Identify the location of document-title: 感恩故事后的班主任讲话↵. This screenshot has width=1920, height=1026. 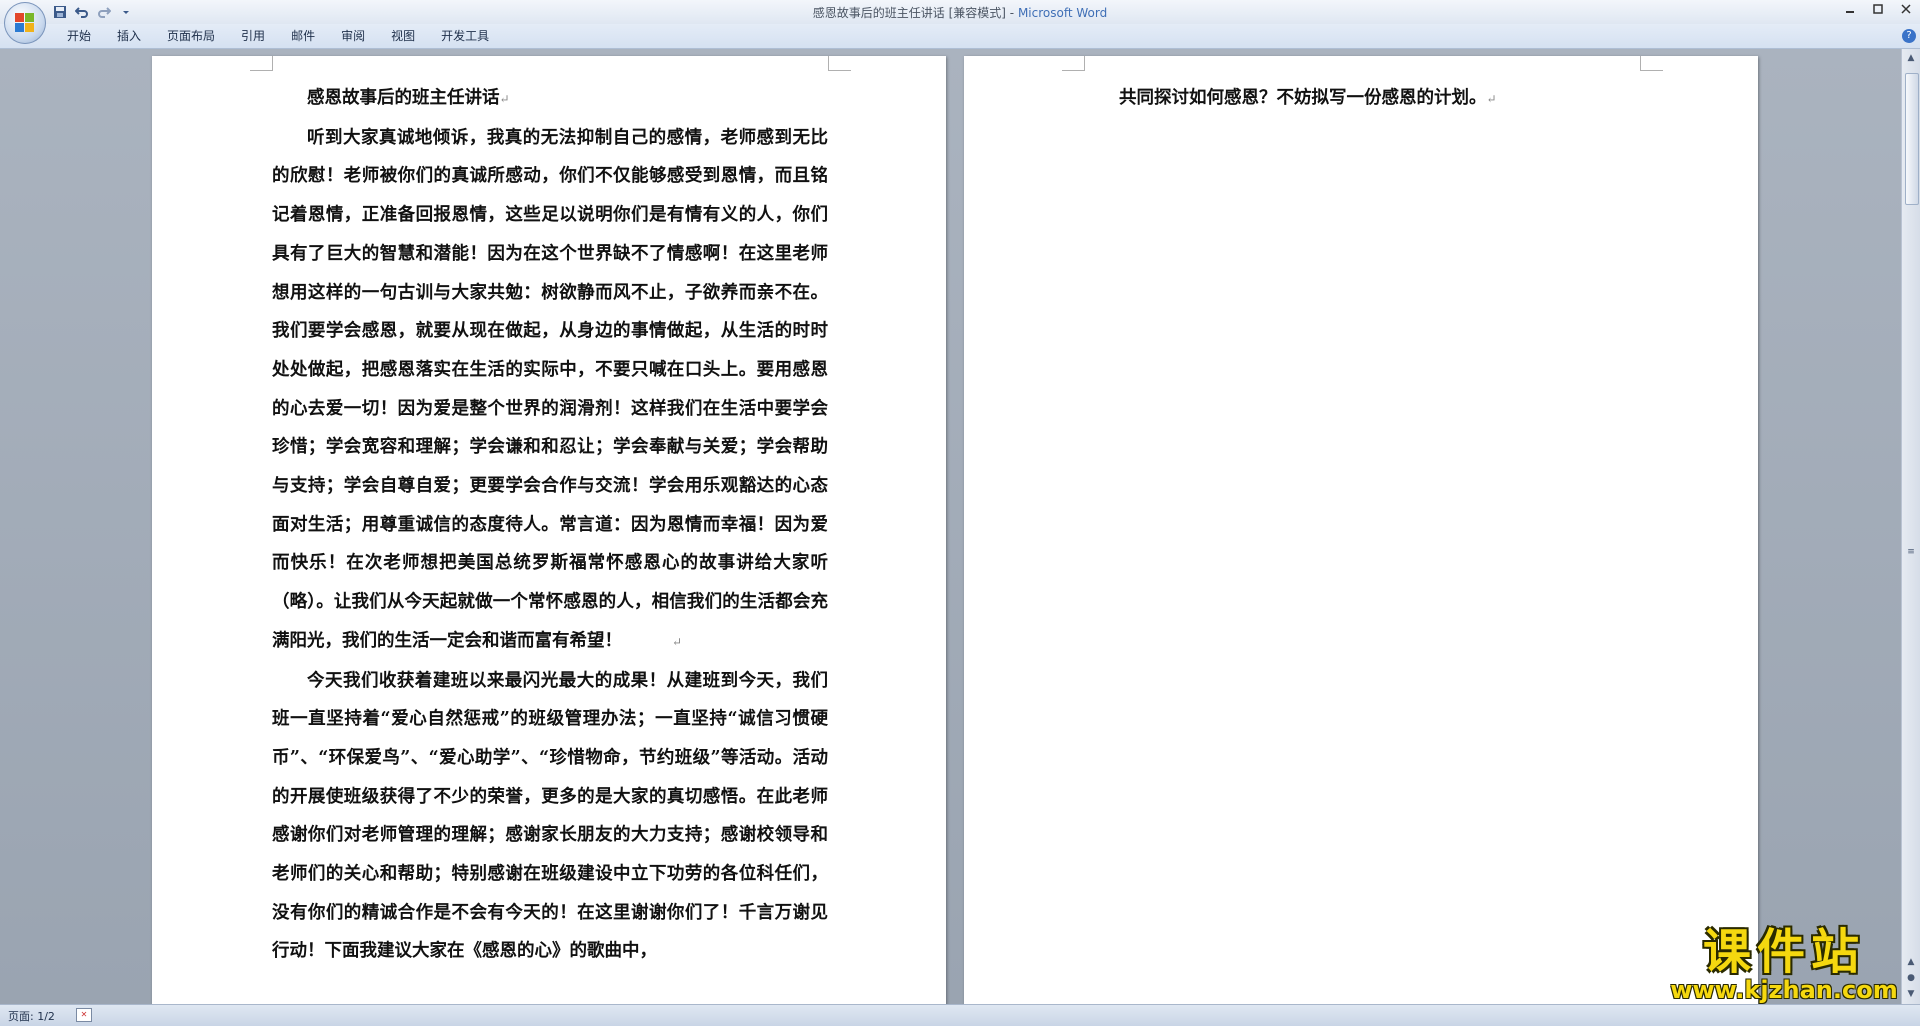
(550, 99).